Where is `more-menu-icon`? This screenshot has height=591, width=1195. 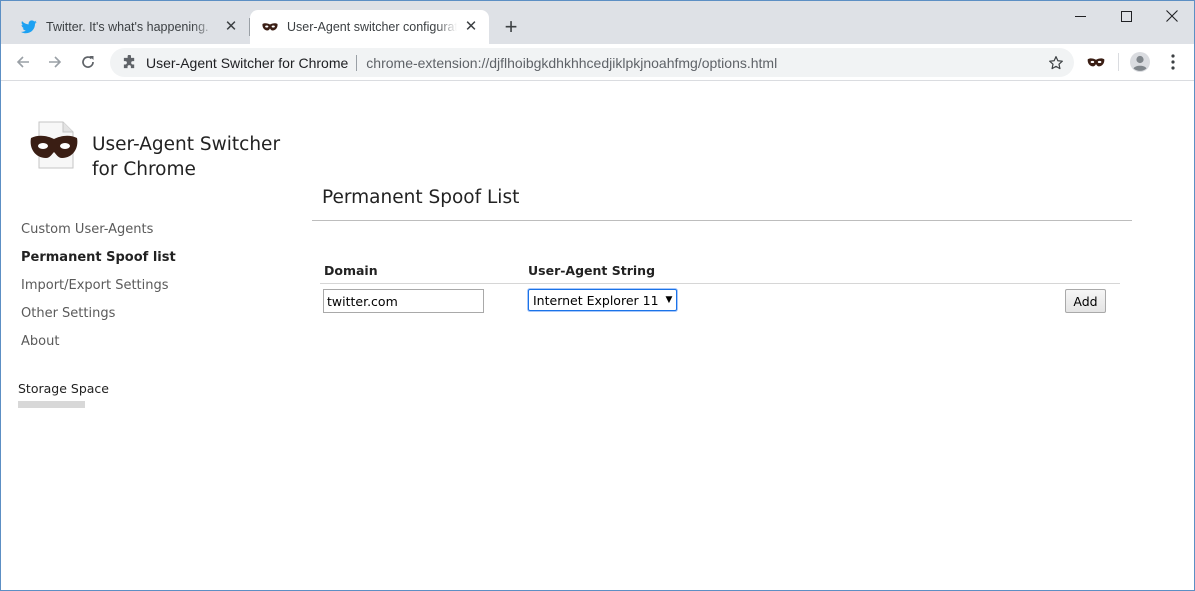
more-menu-icon is located at coordinates (1173, 62).